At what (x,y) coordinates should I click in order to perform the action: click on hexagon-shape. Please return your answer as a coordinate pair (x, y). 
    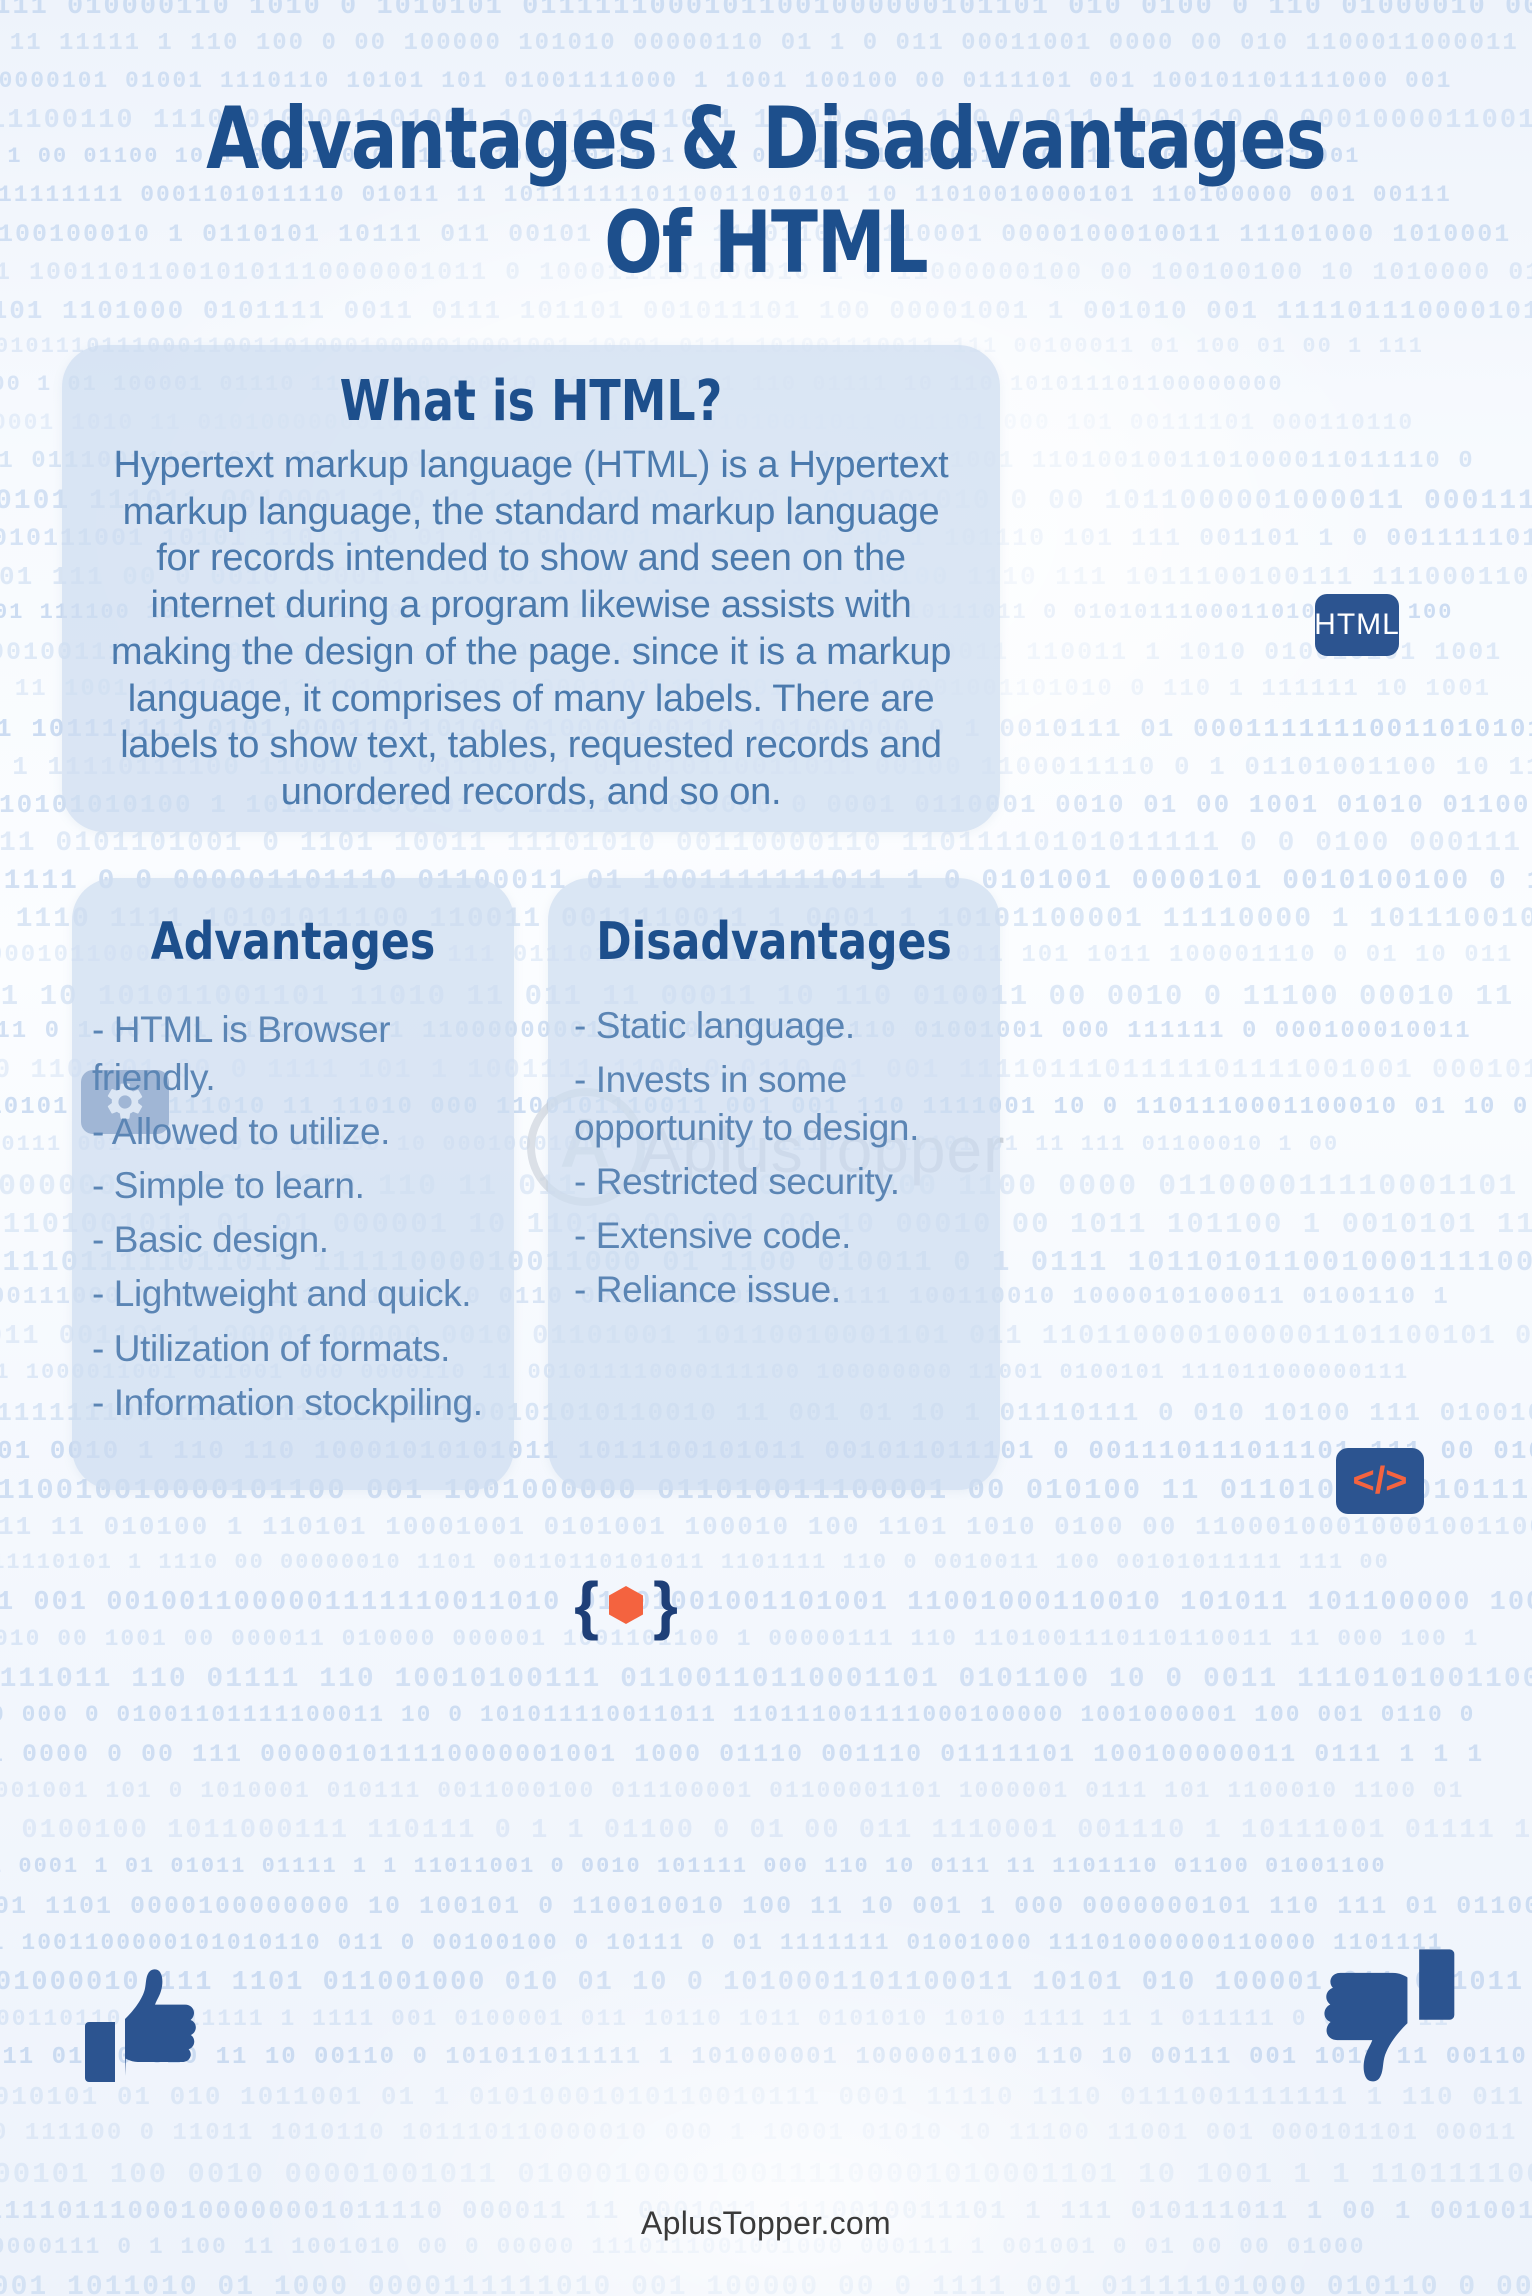
    Looking at the image, I should click on (626, 1605).